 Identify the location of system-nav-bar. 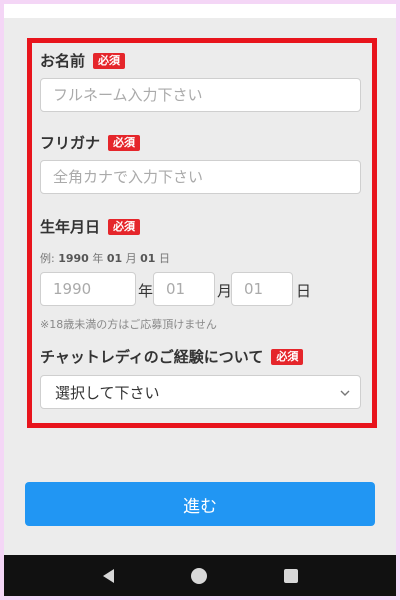
(200, 575).